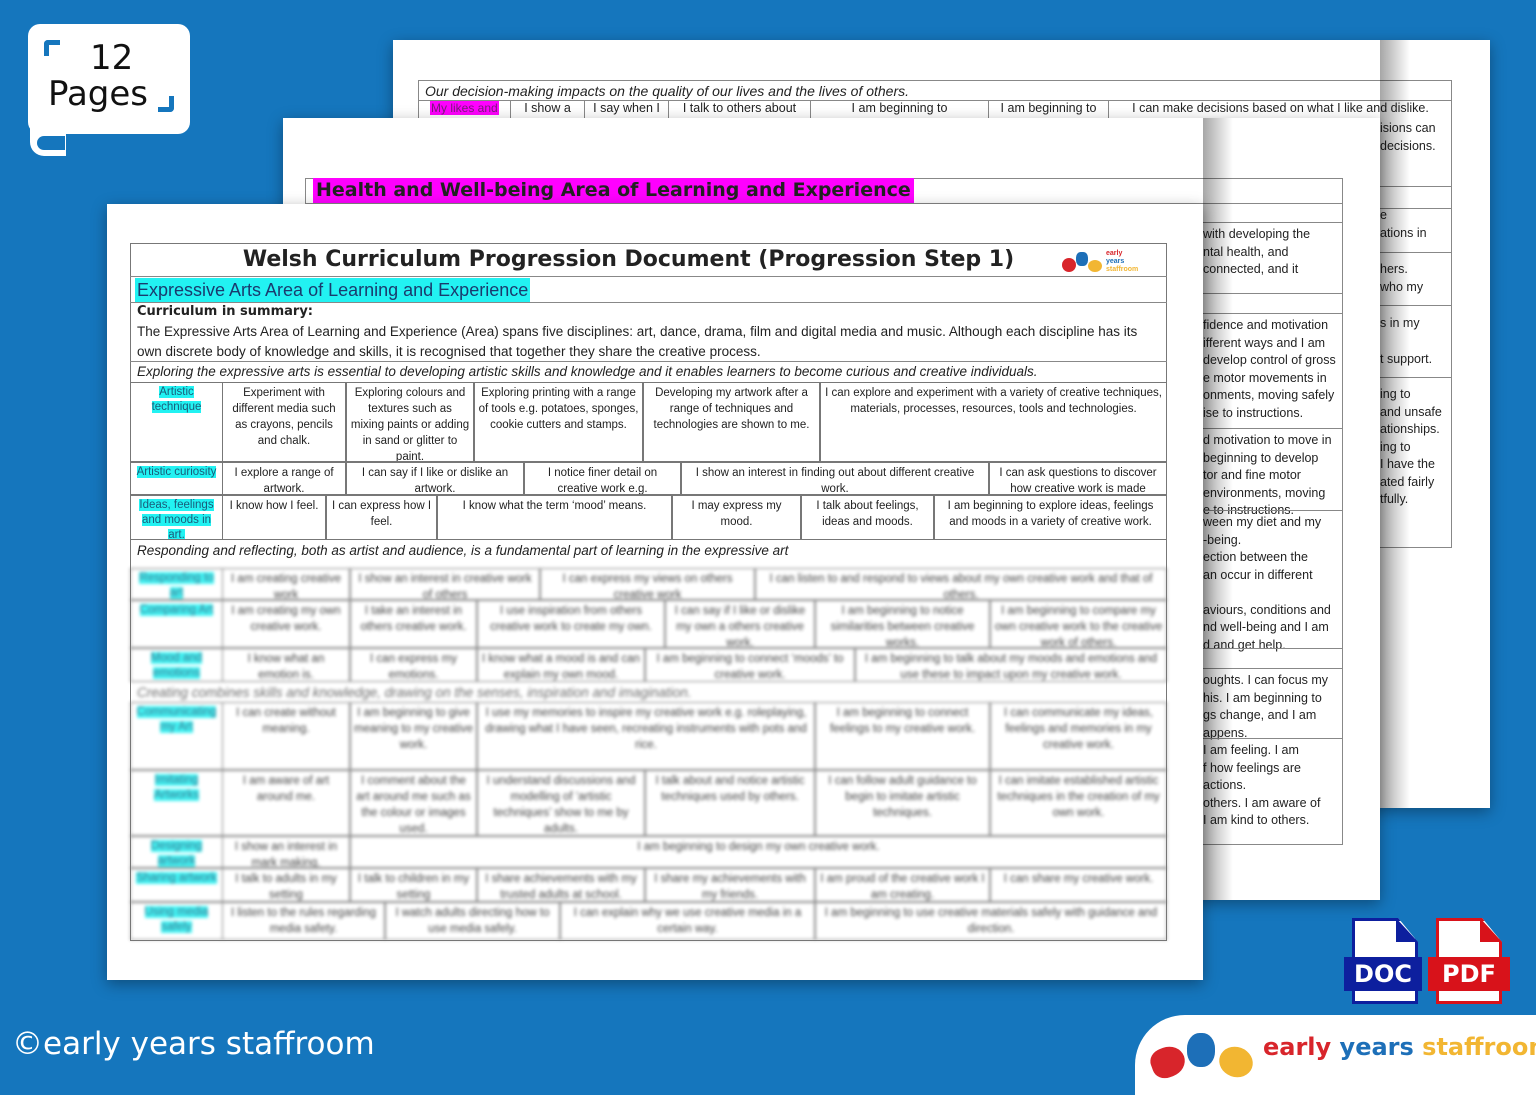  I want to click on row-label: My likes and, so click(464, 108).